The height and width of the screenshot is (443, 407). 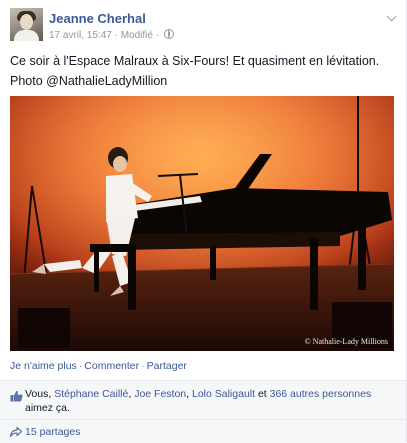 What do you see at coordinates (47, 408) in the screenshot?
I see `likes-suffix: aimez ça.` at bounding box center [47, 408].